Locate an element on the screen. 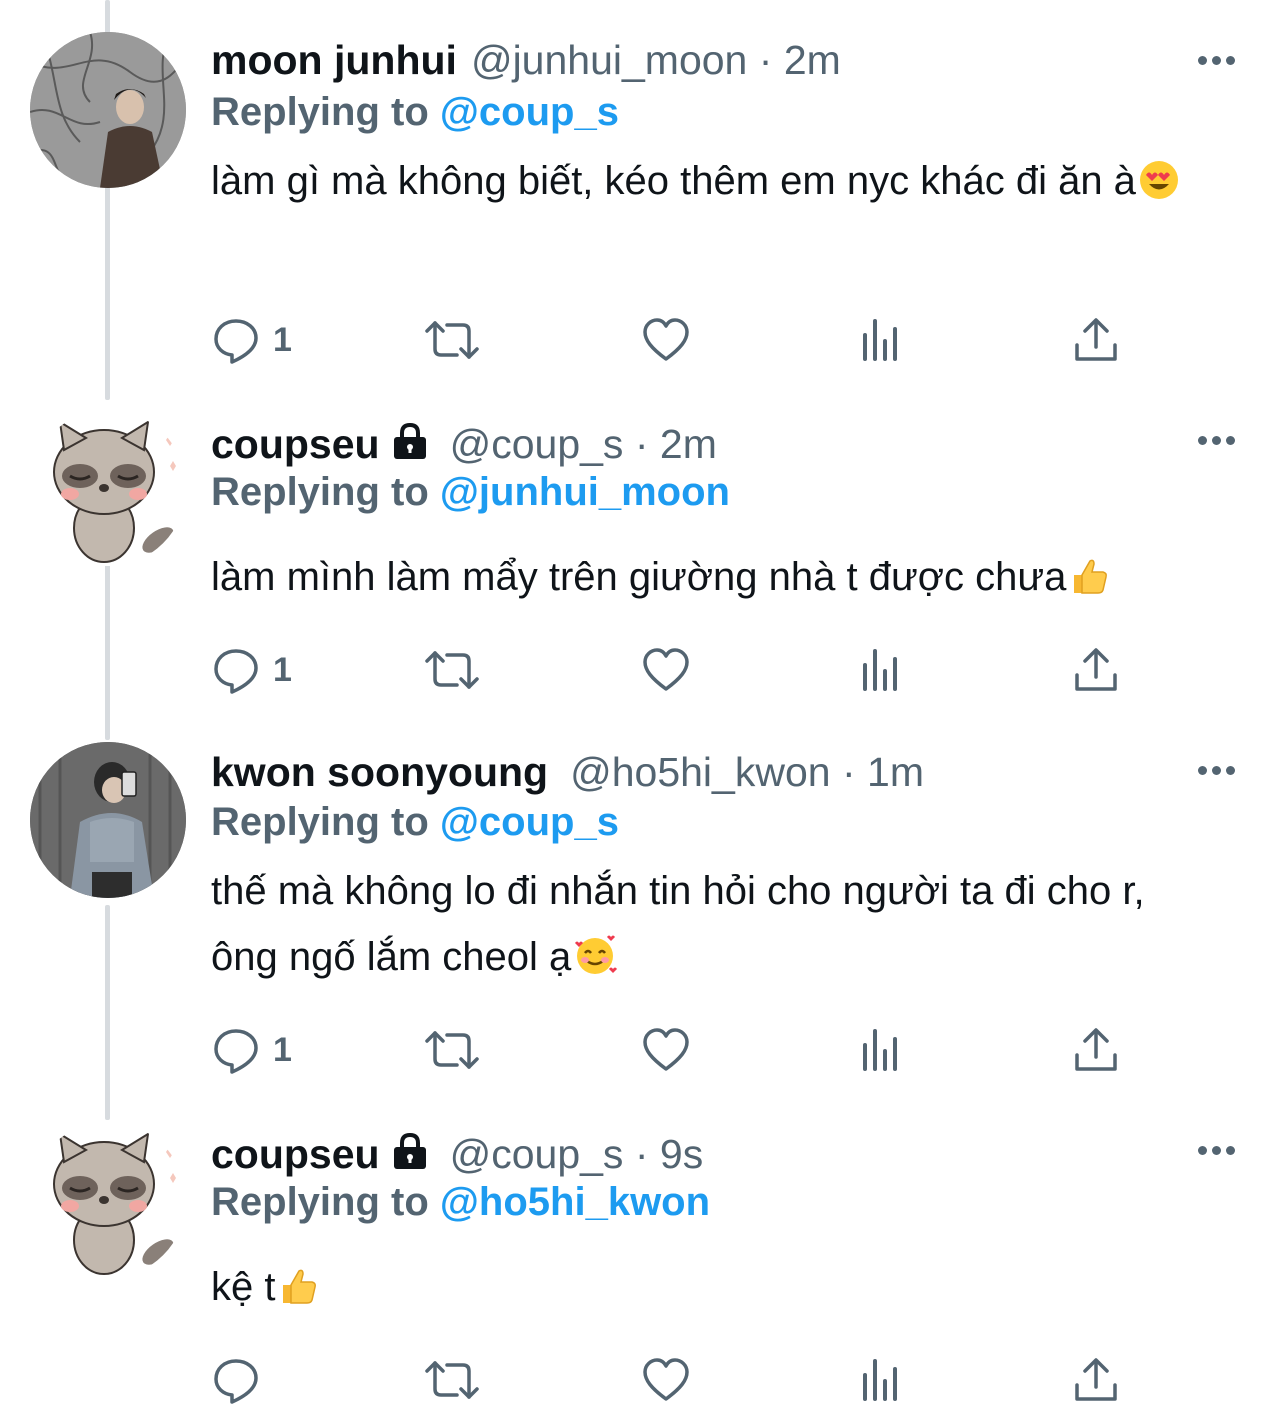  smiling-hearts-emoji is located at coordinates (595, 964).